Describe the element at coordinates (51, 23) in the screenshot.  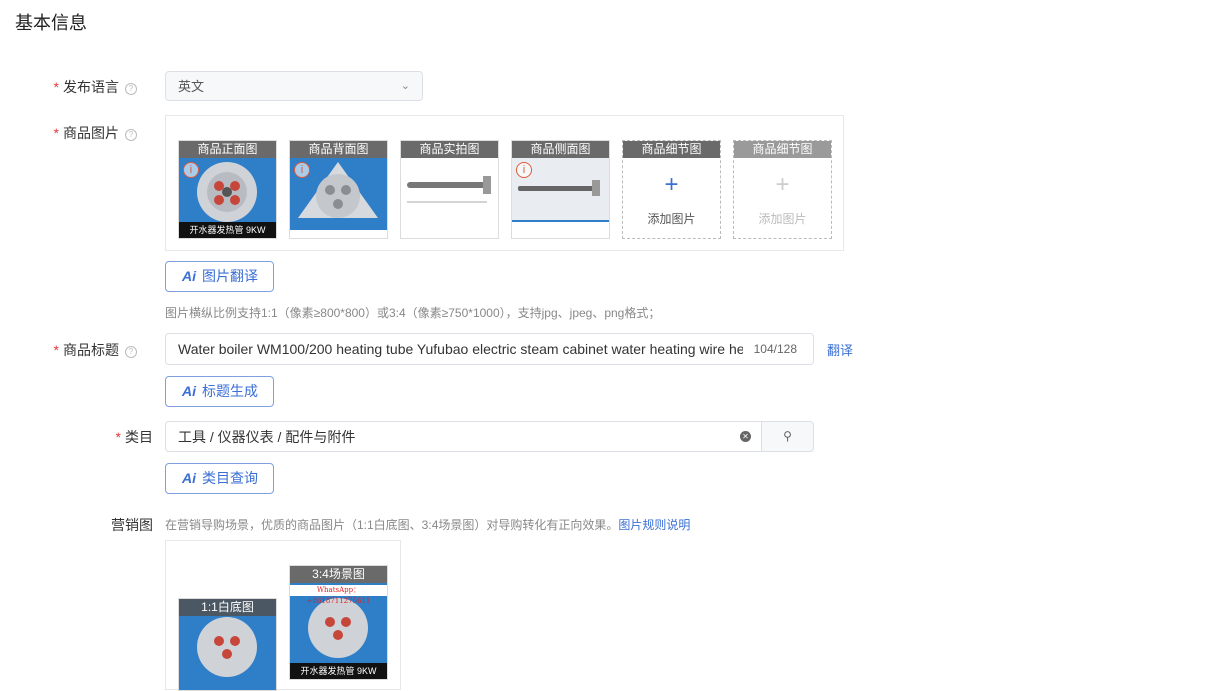
I see `section-title: 基本信息` at that location.